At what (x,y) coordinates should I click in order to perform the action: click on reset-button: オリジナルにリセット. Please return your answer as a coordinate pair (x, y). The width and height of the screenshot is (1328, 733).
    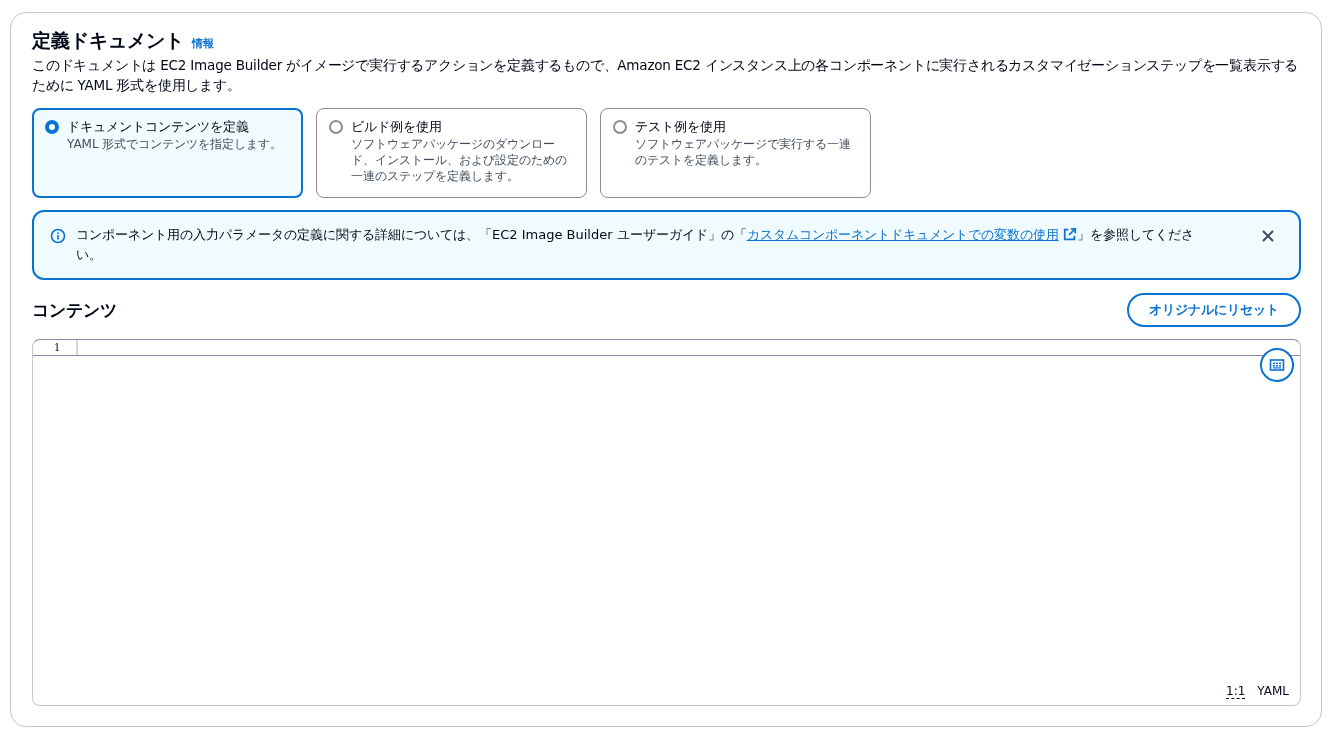
    Looking at the image, I should click on (1214, 310).